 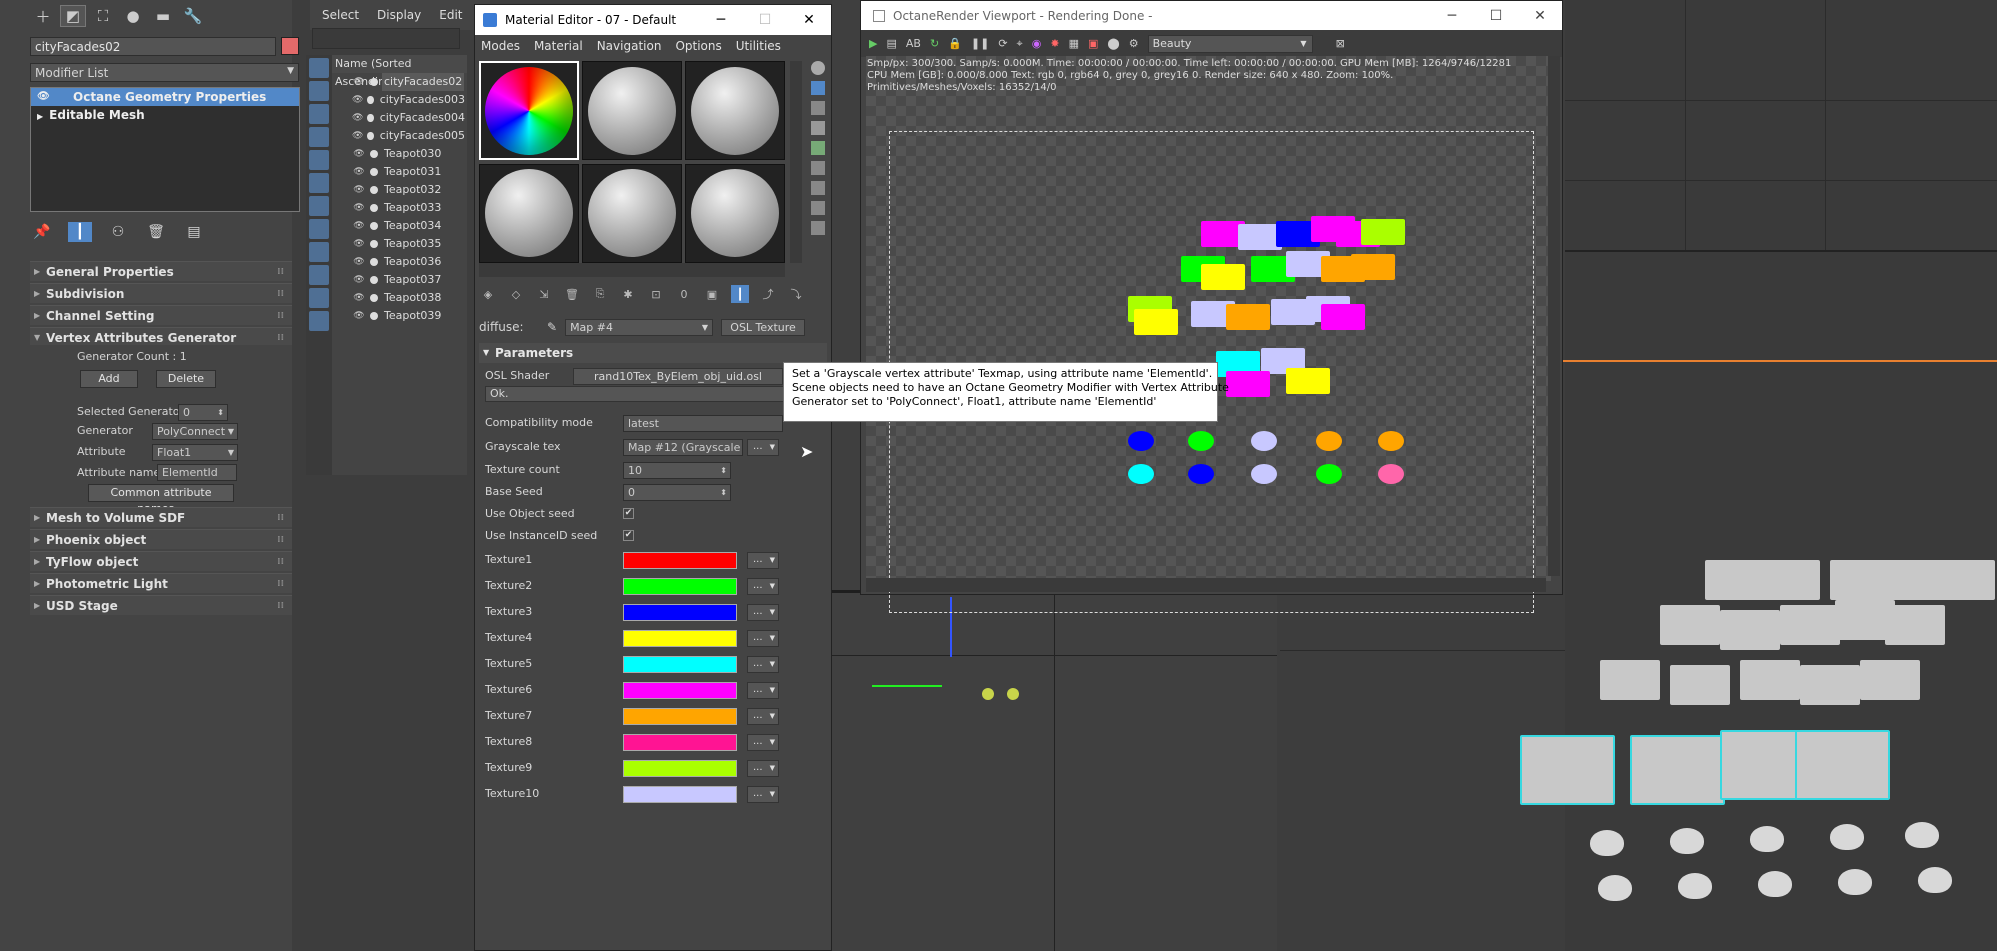 What do you see at coordinates (1037, 43) in the screenshot?
I see `material-picker-icon: ◉` at bounding box center [1037, 43].